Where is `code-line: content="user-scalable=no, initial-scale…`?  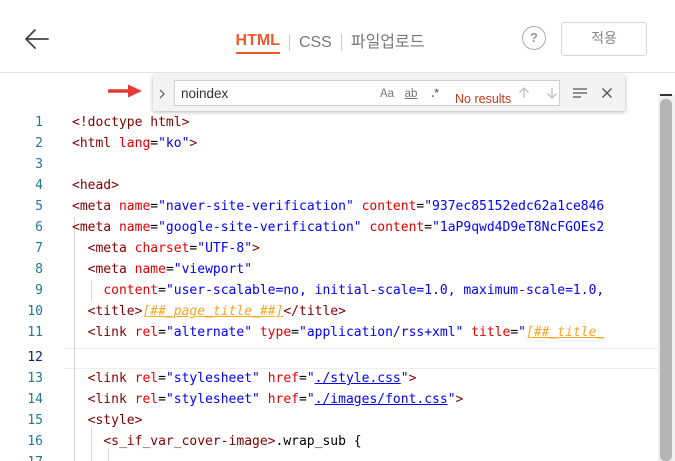 code-line: content="user-scalable=no, initial-scale… is located at coordinates (354, 290).